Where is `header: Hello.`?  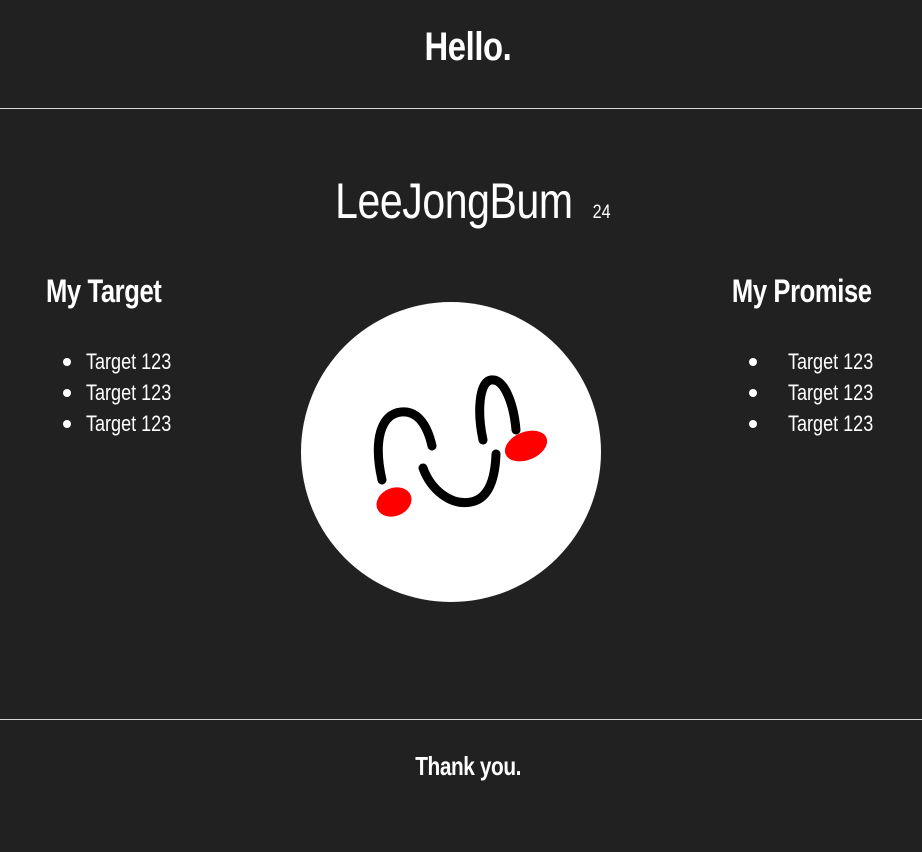 header: Hello. is located at coordinates (461, 54).